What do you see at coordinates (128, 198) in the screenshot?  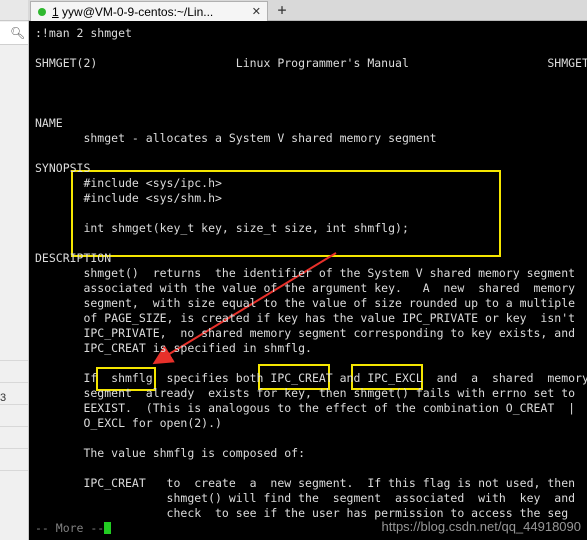 I see `terminal-line: #include <sys/shm.h>` at bounding box center [128, 198].